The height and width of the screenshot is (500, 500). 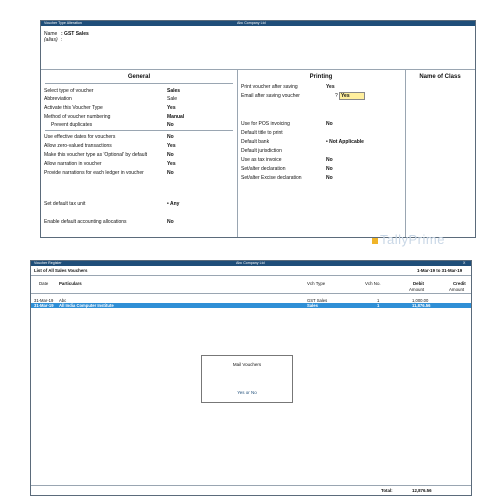 I want to click on title-bar: Voucher Register Abc Company Ltd X, so click(x=251, y=263).